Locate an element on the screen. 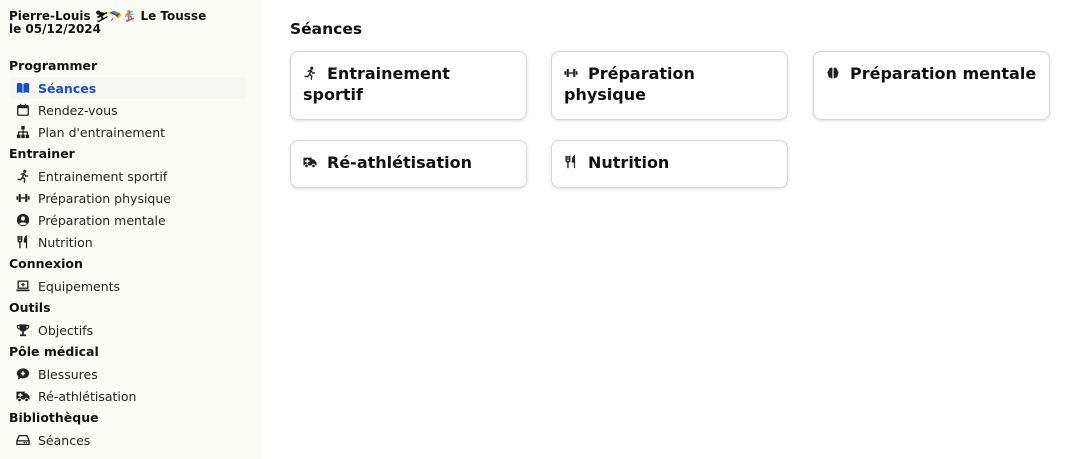 The width and height of the screenshot is (1071, 459). sidebar-item-re-athletisation: Ré-athlétisation is located at coordinates (128, 396).